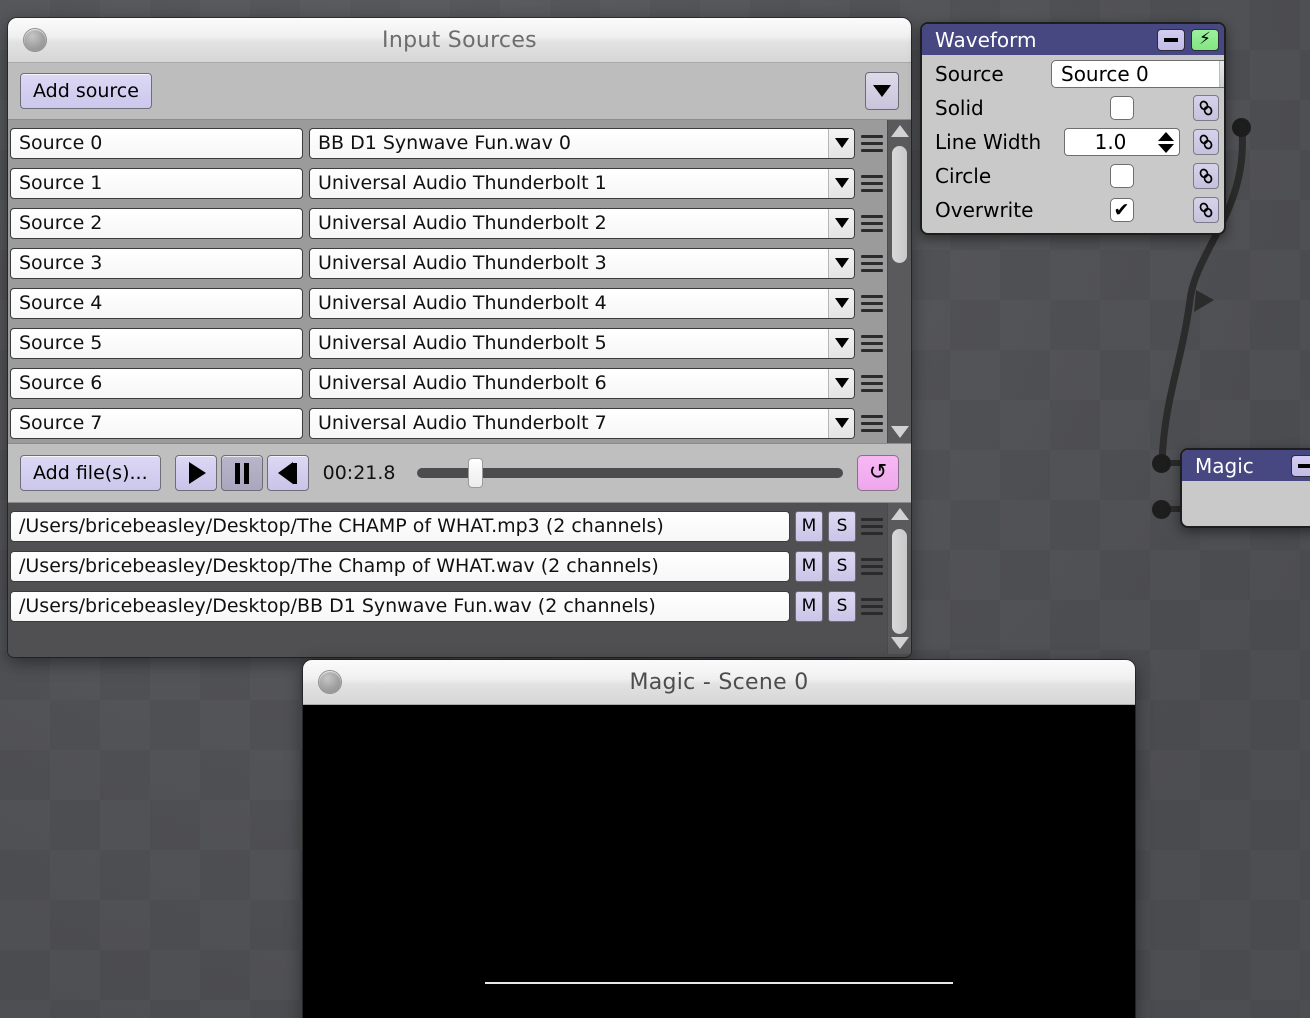 This screenshot has height=1018, width=1310. I want to click on bolt-button: ⚡, so click(1205, 39).